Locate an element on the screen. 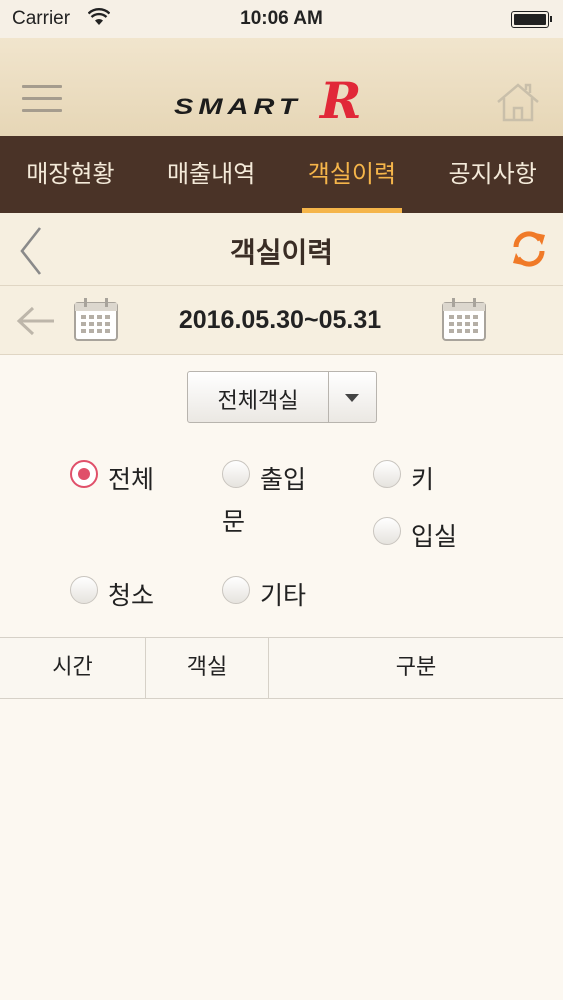  page-title: 객실이력 is located at coordinates (281, 252).